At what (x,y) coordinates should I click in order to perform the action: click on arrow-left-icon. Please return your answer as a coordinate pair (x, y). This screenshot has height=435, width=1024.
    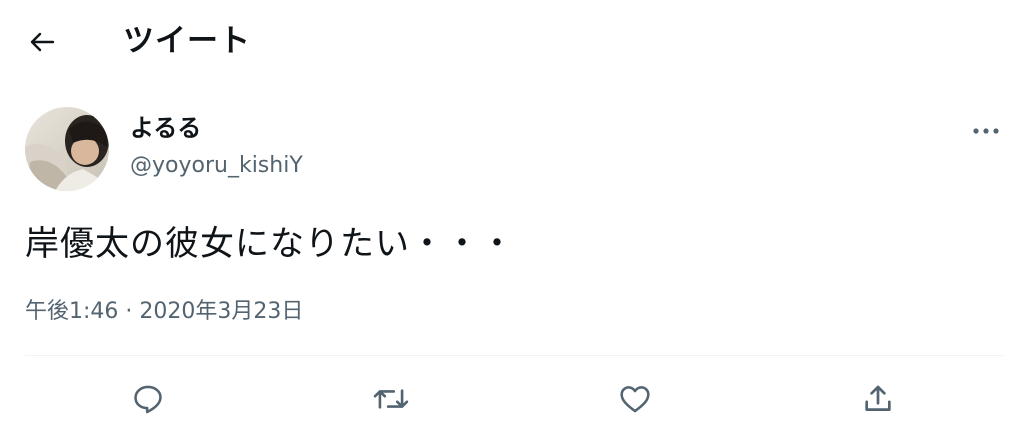
    Looking at the image, I should click on (42, 42).